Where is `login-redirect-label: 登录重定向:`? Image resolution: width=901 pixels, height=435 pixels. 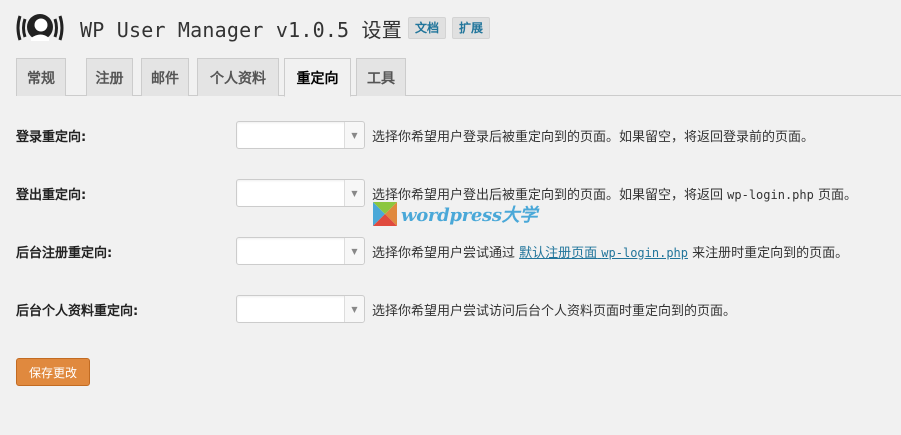
login-redirect-label: 登录重定向: is located at coordinates (51, 137).